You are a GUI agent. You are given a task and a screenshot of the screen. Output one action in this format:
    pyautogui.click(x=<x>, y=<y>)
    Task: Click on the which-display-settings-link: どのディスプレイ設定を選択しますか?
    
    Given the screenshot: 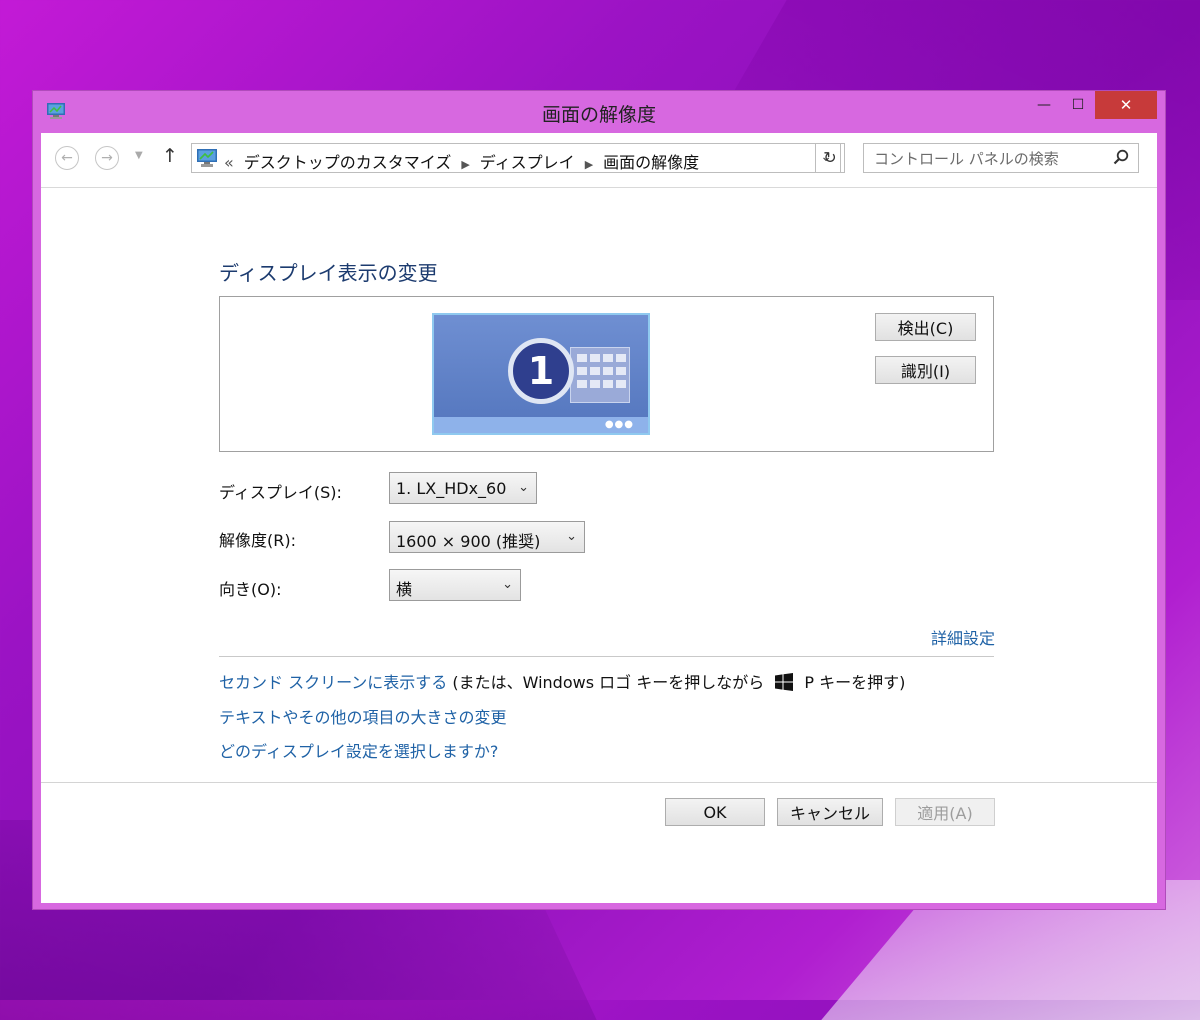 What is the action you would take?
    pyautogui.click(x=358, y=750)
    